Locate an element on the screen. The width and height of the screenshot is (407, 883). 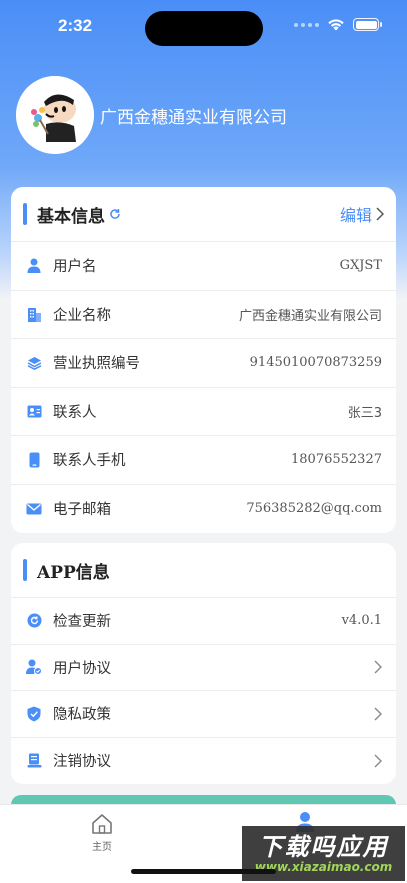
app-info-title: APP信息 is located at coordinates (73, 572).